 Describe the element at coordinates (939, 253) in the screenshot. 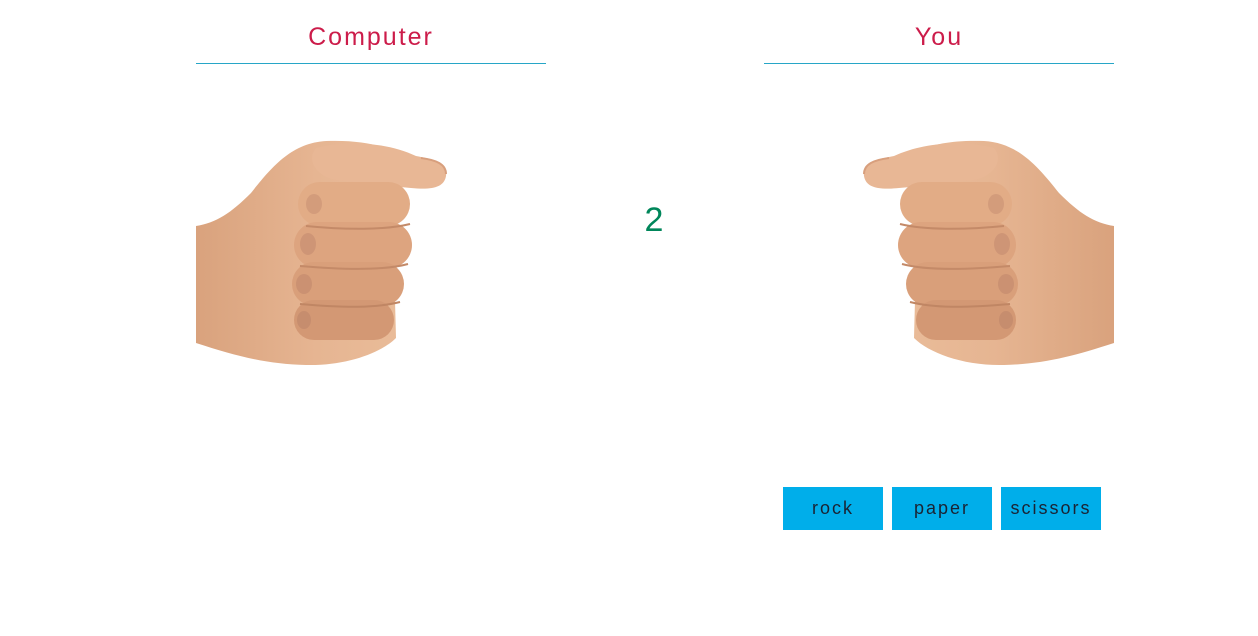

I see `you-hand-icon` at that location.